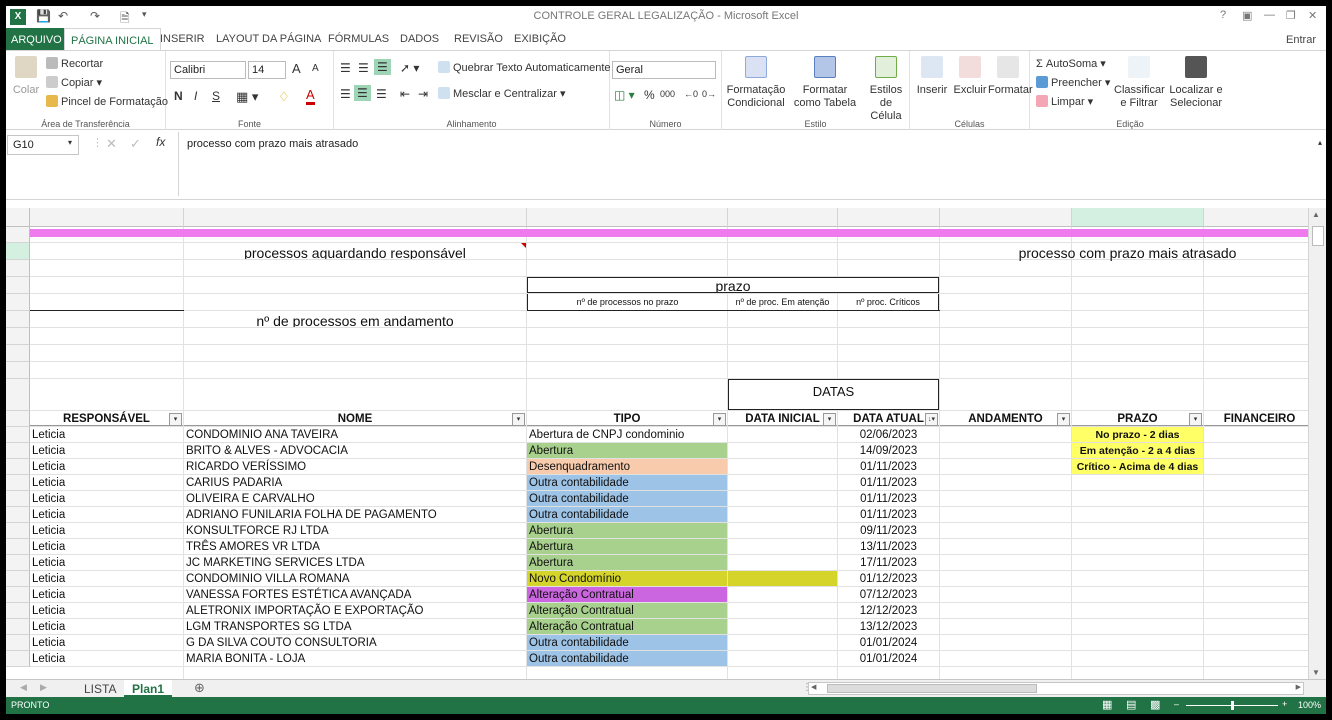 The height and width of the screenshot is (720, 1332). What do you see at coordinates (746, 164) in the screenshot?
I see `formula-input: processo com prazo mais atrasado` at bounding box center [746, 164].